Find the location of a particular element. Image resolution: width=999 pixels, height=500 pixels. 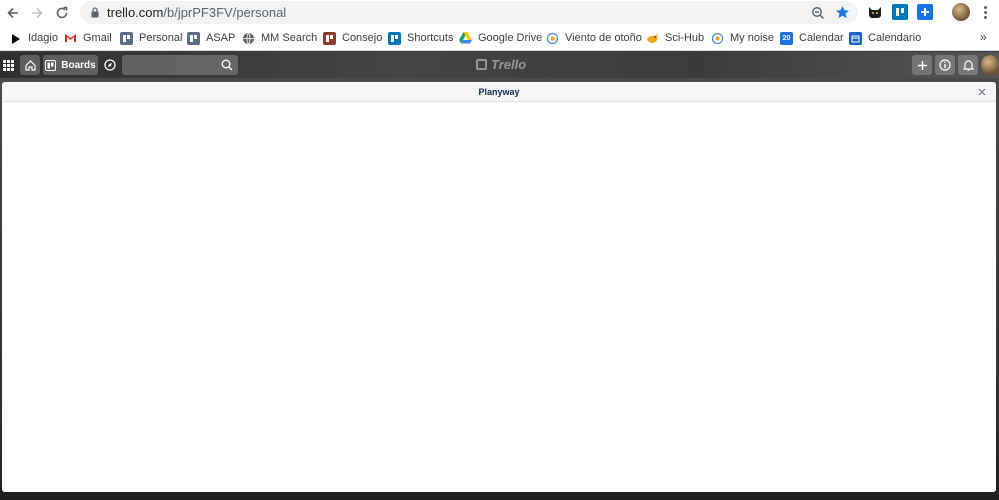

calendar-icon is located at coordinates (855, 38).